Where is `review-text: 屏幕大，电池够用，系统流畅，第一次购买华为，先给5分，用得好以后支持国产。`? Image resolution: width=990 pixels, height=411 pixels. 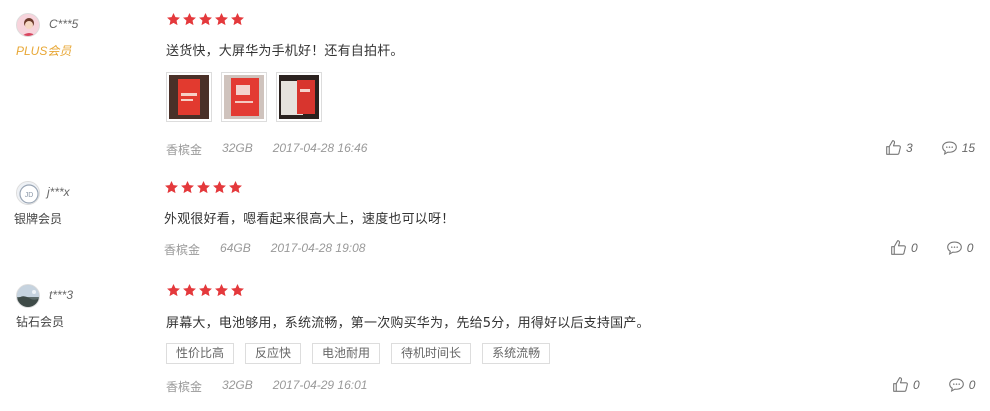 review-text: 屏幕大，电池够用，系统流畅，第一次购买华为，先给5分，用得好以后支持国产。 is located at coordinates (408, 323).